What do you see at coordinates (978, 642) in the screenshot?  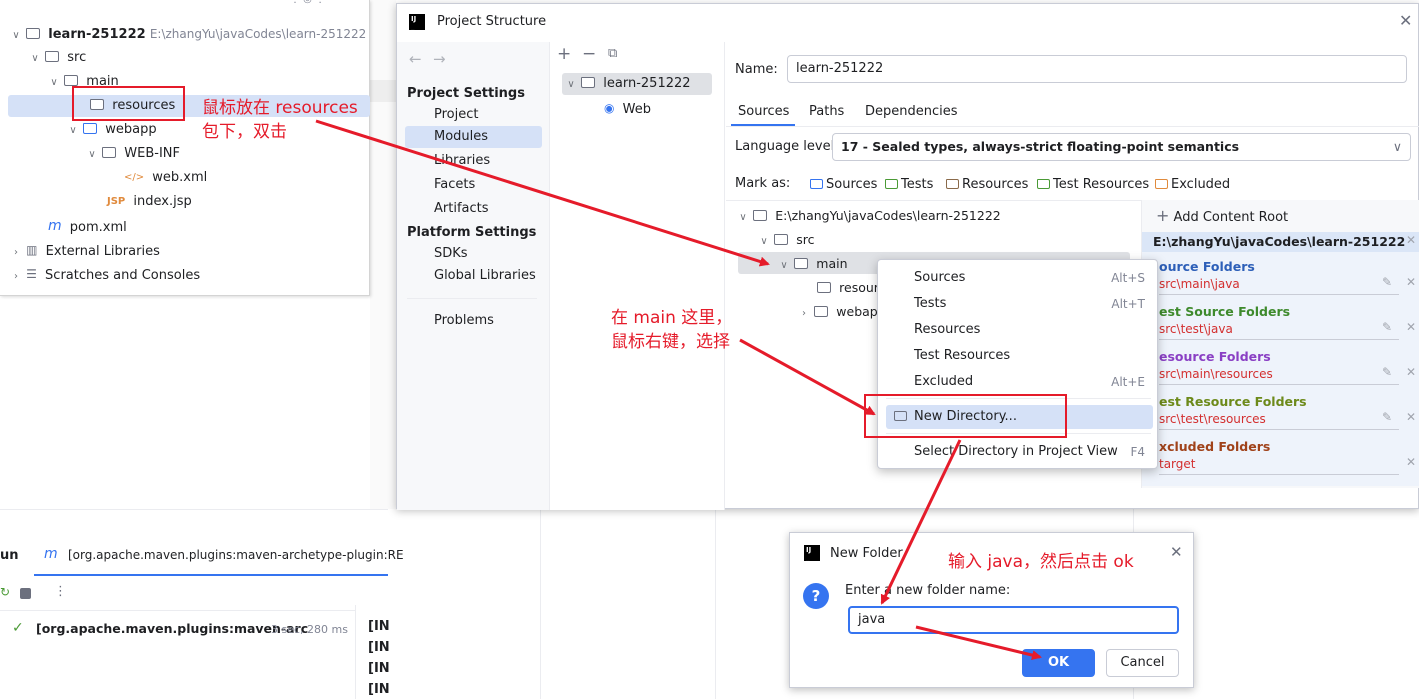 I see `arrow-to-ok` at bounding box center [978, 642].